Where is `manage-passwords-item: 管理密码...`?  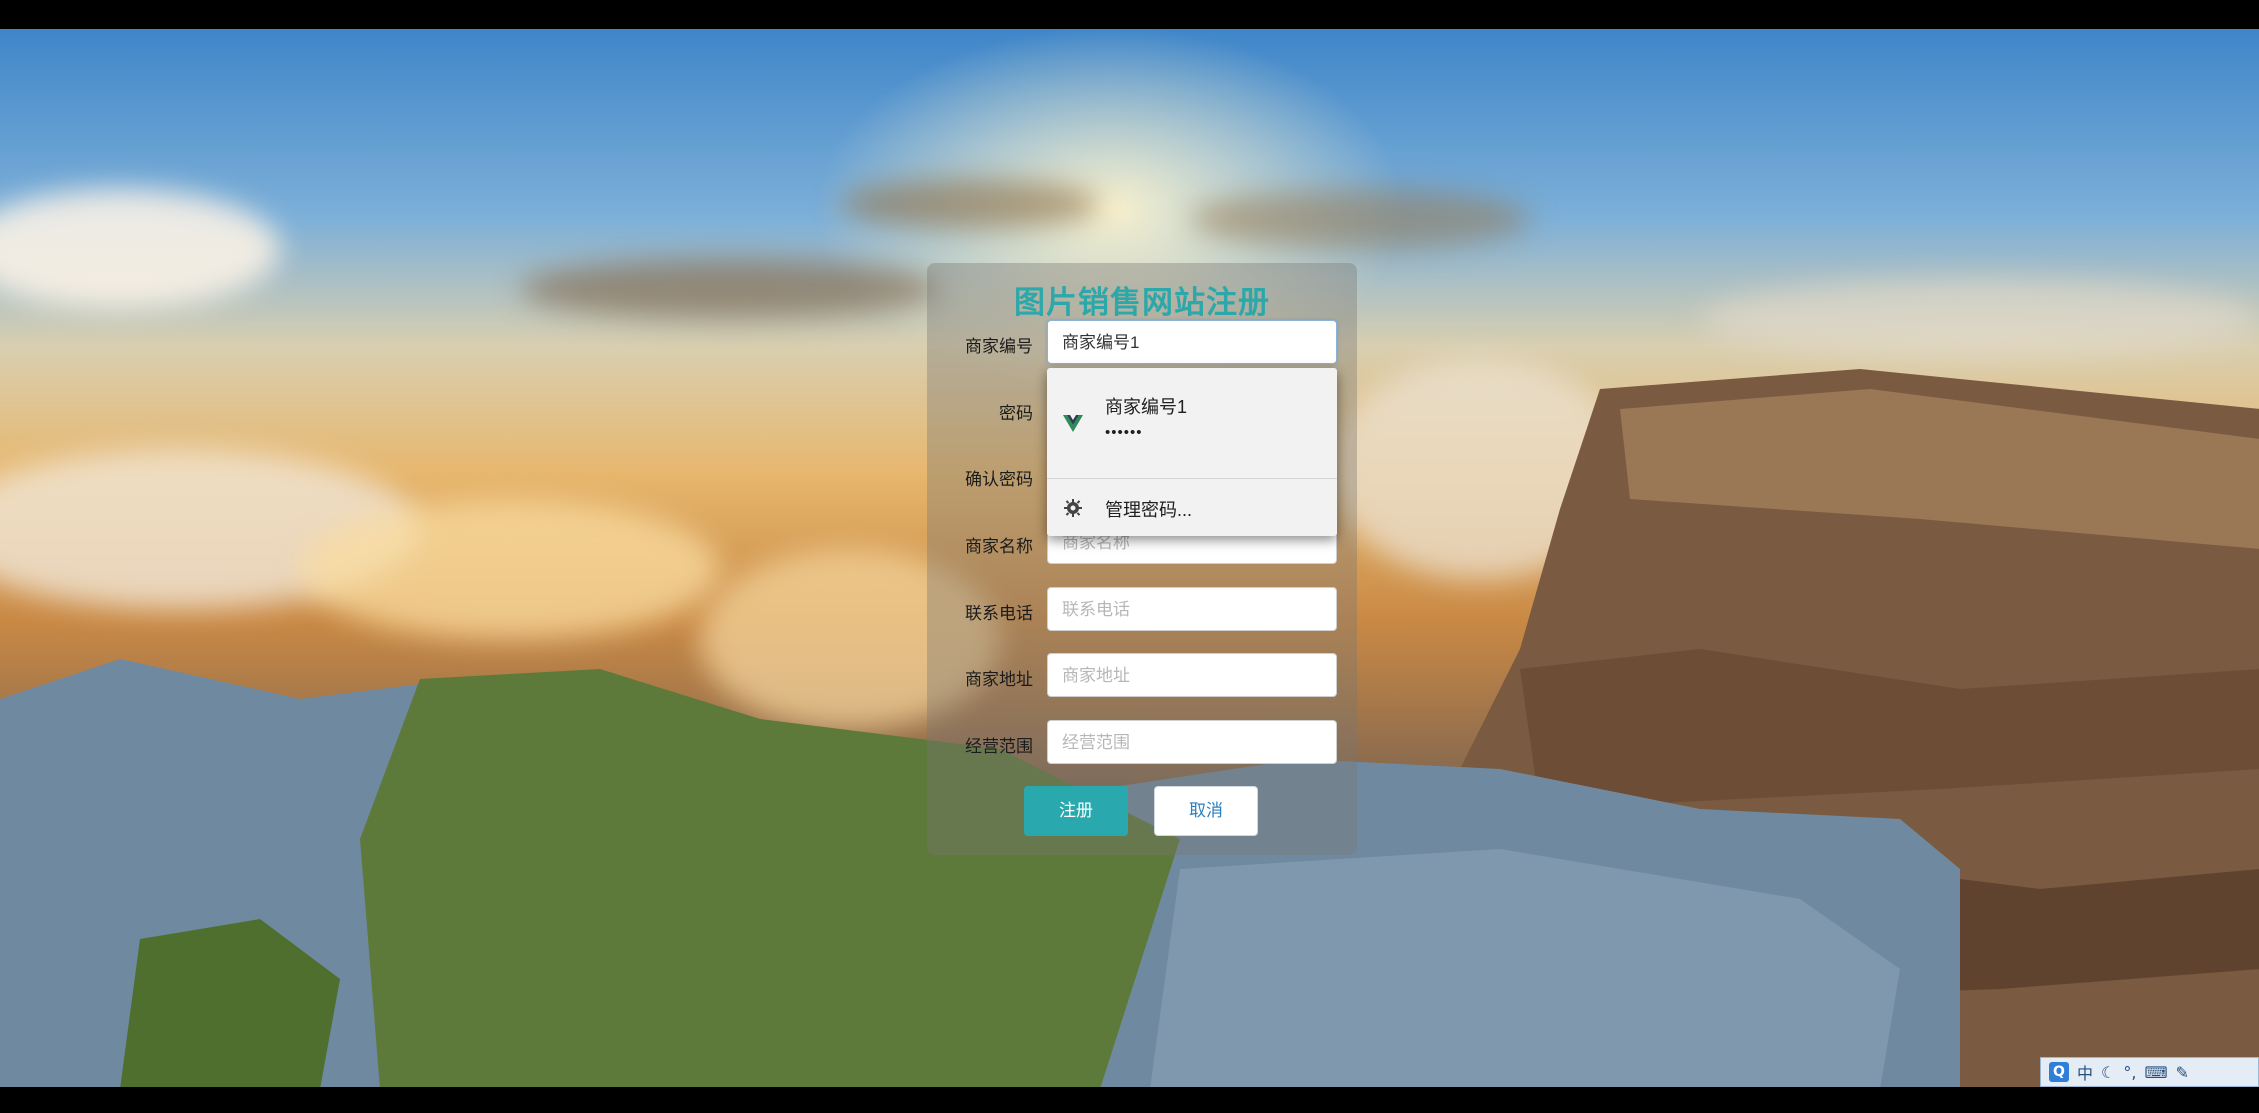 manage-passwords-item: 管理密码... is located at coordinates (1192, 507).